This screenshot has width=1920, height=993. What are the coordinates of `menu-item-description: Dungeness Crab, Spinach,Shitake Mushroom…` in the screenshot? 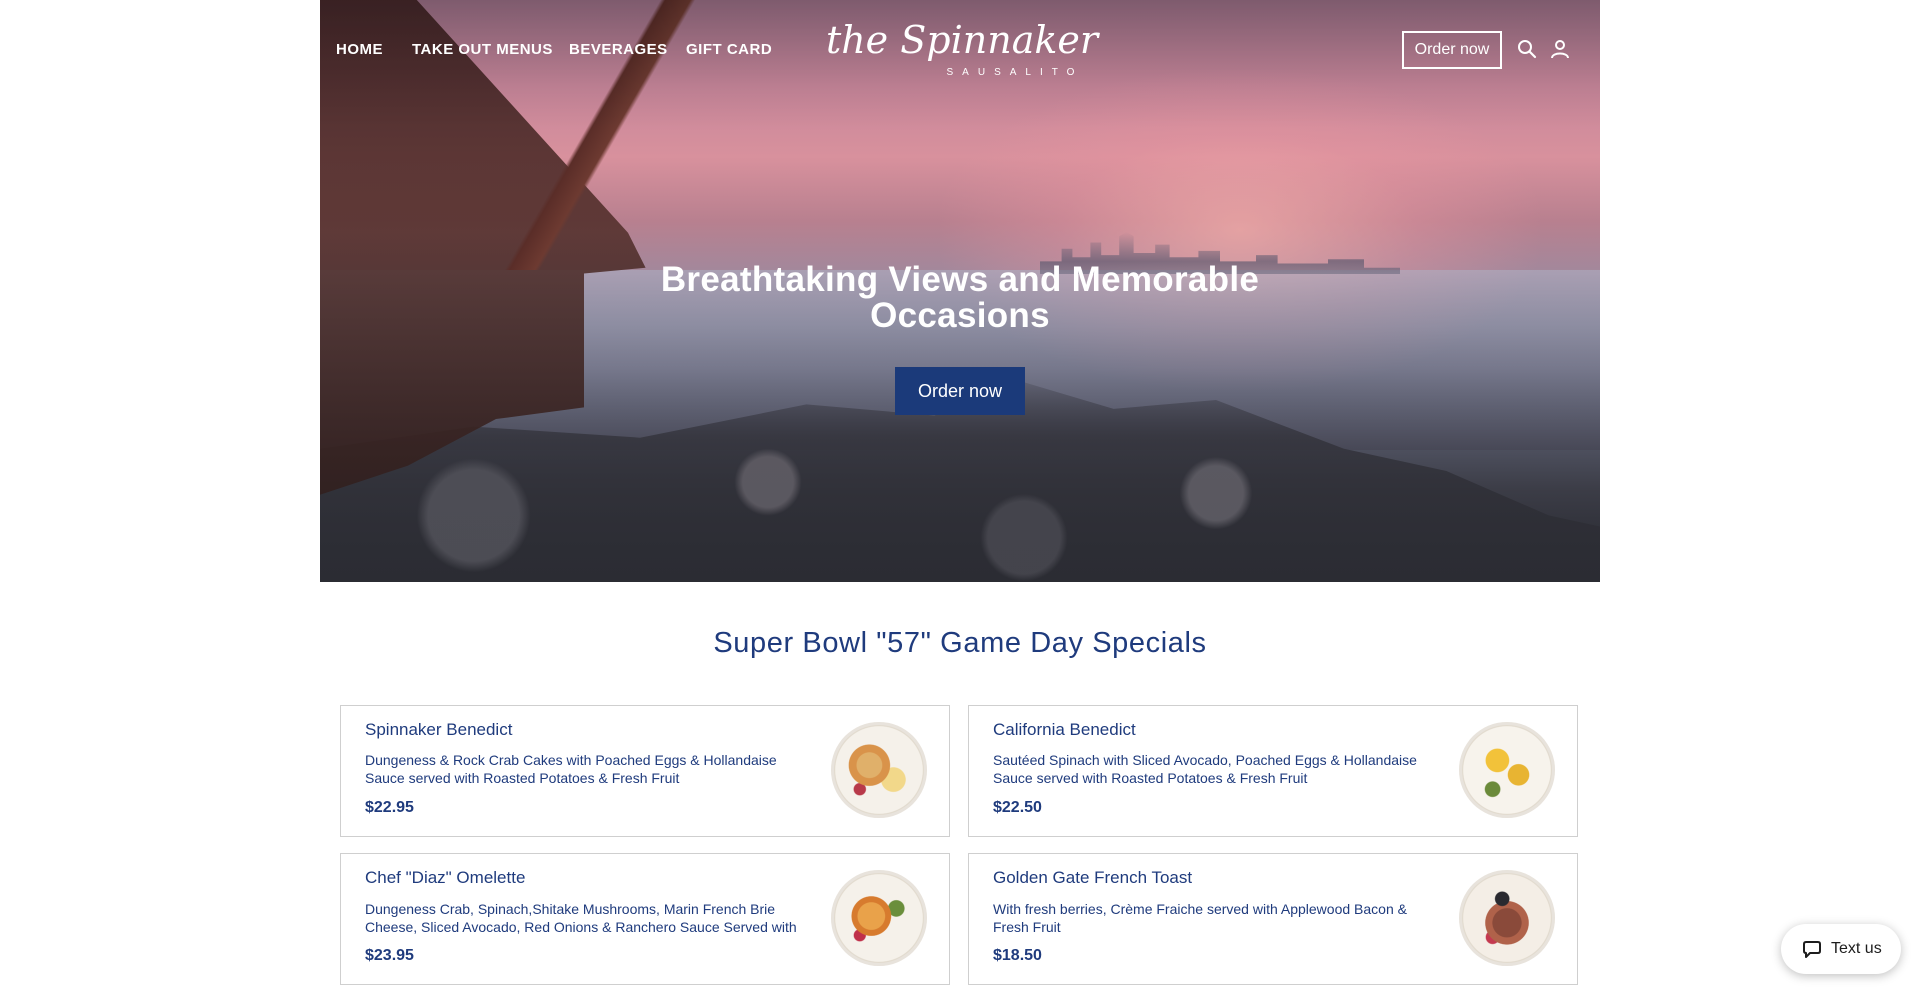 It's located at (581, 918).